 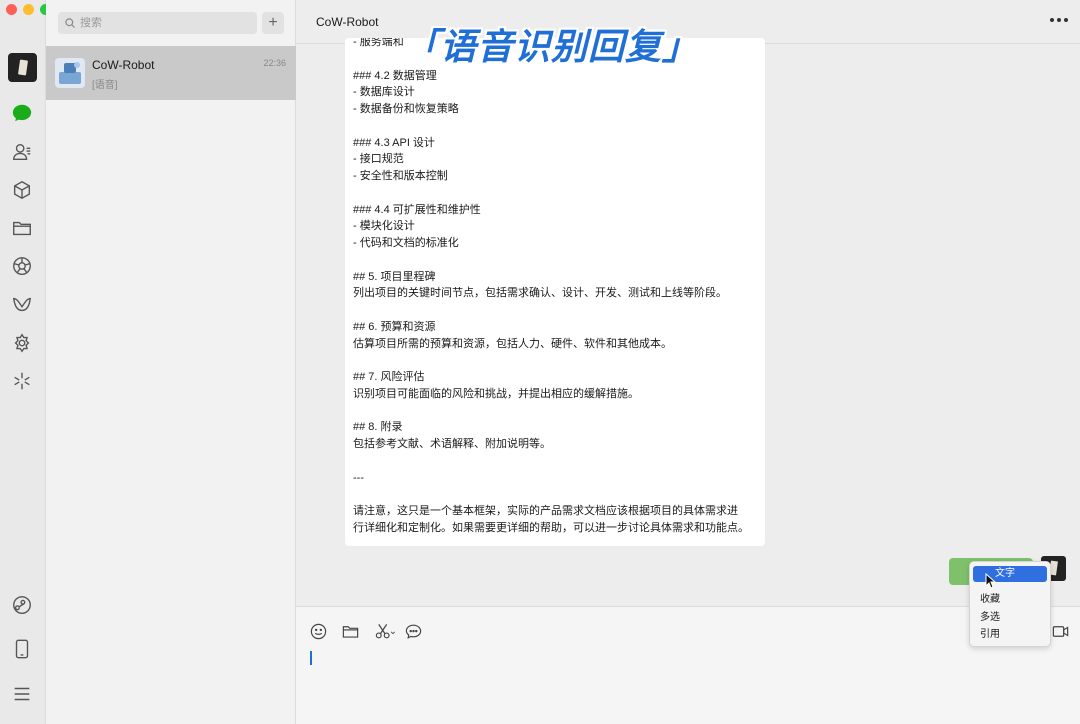 What do you see at coordinates (70, 23) in the screenshot?
I see `search-icon` at bounding box center [70, 23].